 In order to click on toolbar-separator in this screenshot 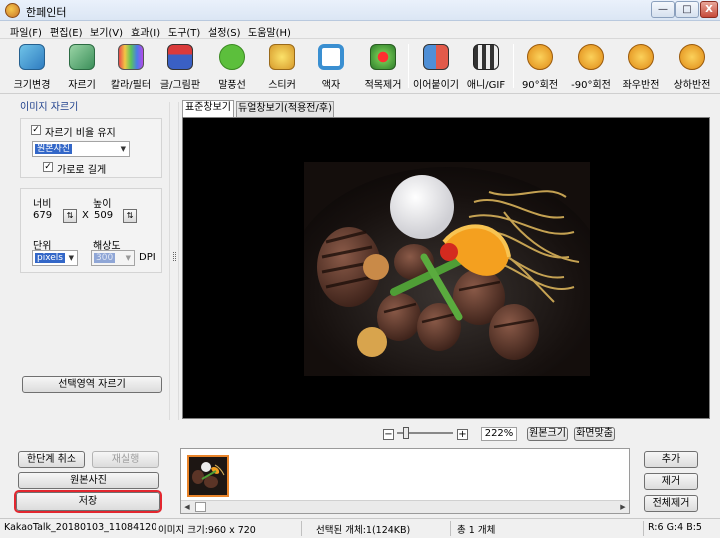, I will do `click(408, 66)`.